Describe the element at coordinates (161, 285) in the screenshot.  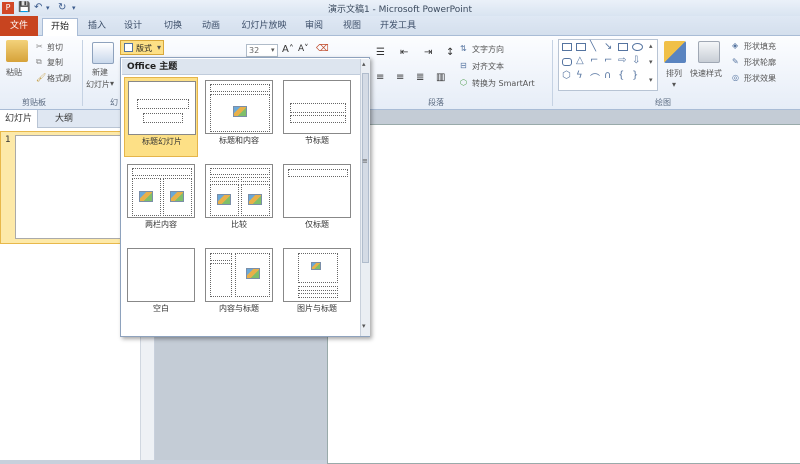
I see `layout-blank: 空白` at that location.